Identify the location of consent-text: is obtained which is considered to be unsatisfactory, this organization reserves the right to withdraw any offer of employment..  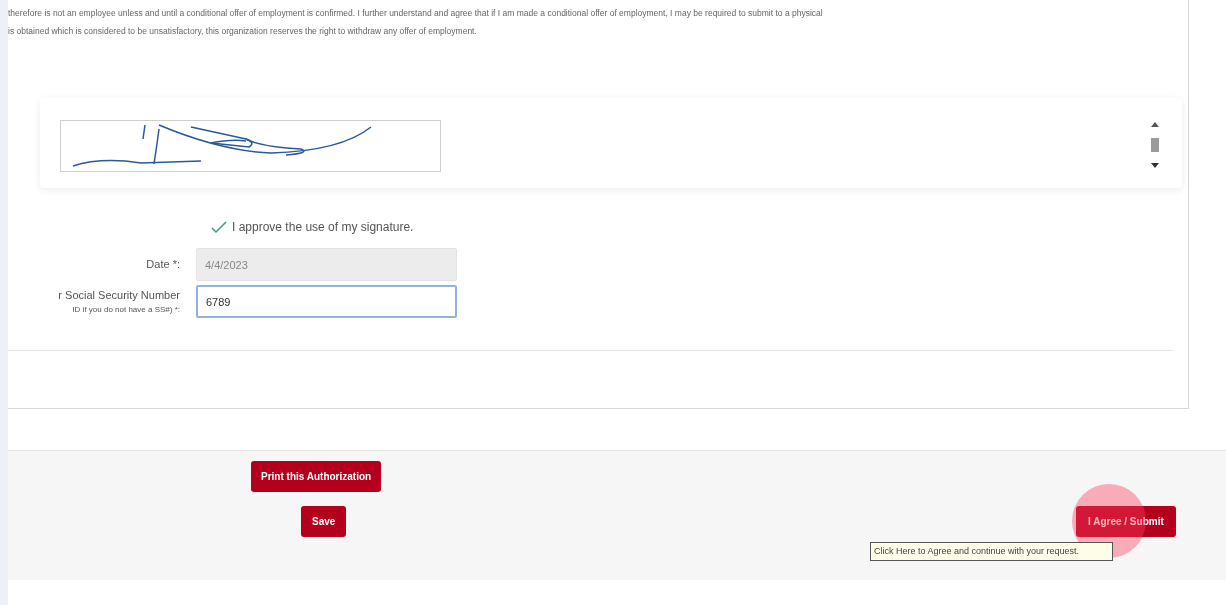
(243, 31).